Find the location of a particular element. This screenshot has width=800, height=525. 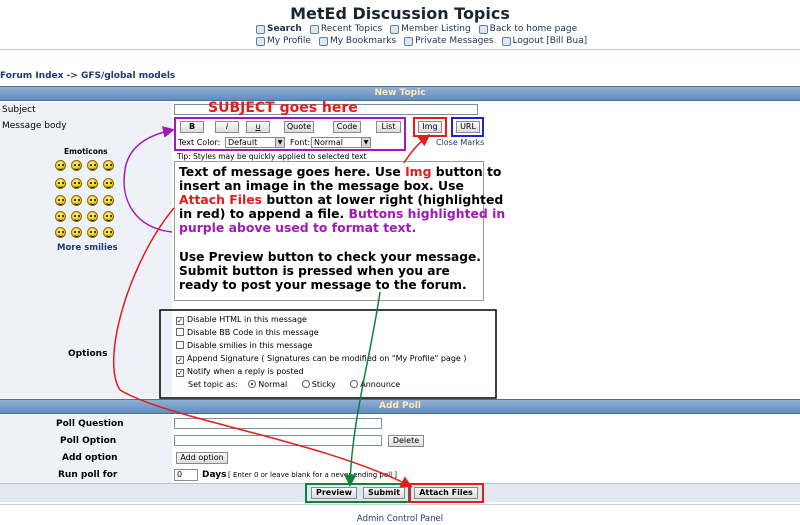

annotation-purple-box is located at coordinates (290, 134).